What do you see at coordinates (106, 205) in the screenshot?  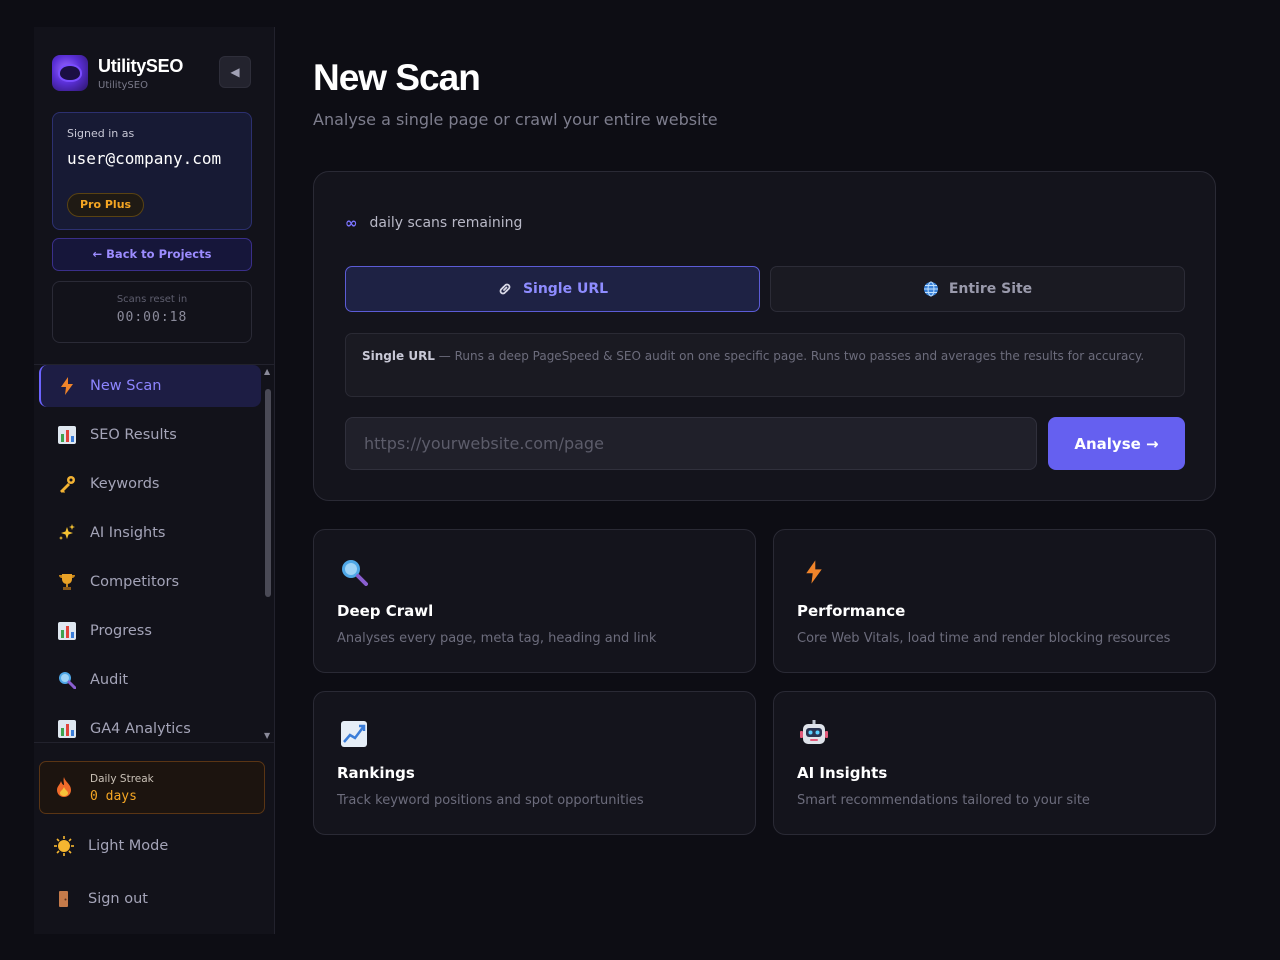 I see `plan-badge: Pro Plus` at bounding box center [106, 205].